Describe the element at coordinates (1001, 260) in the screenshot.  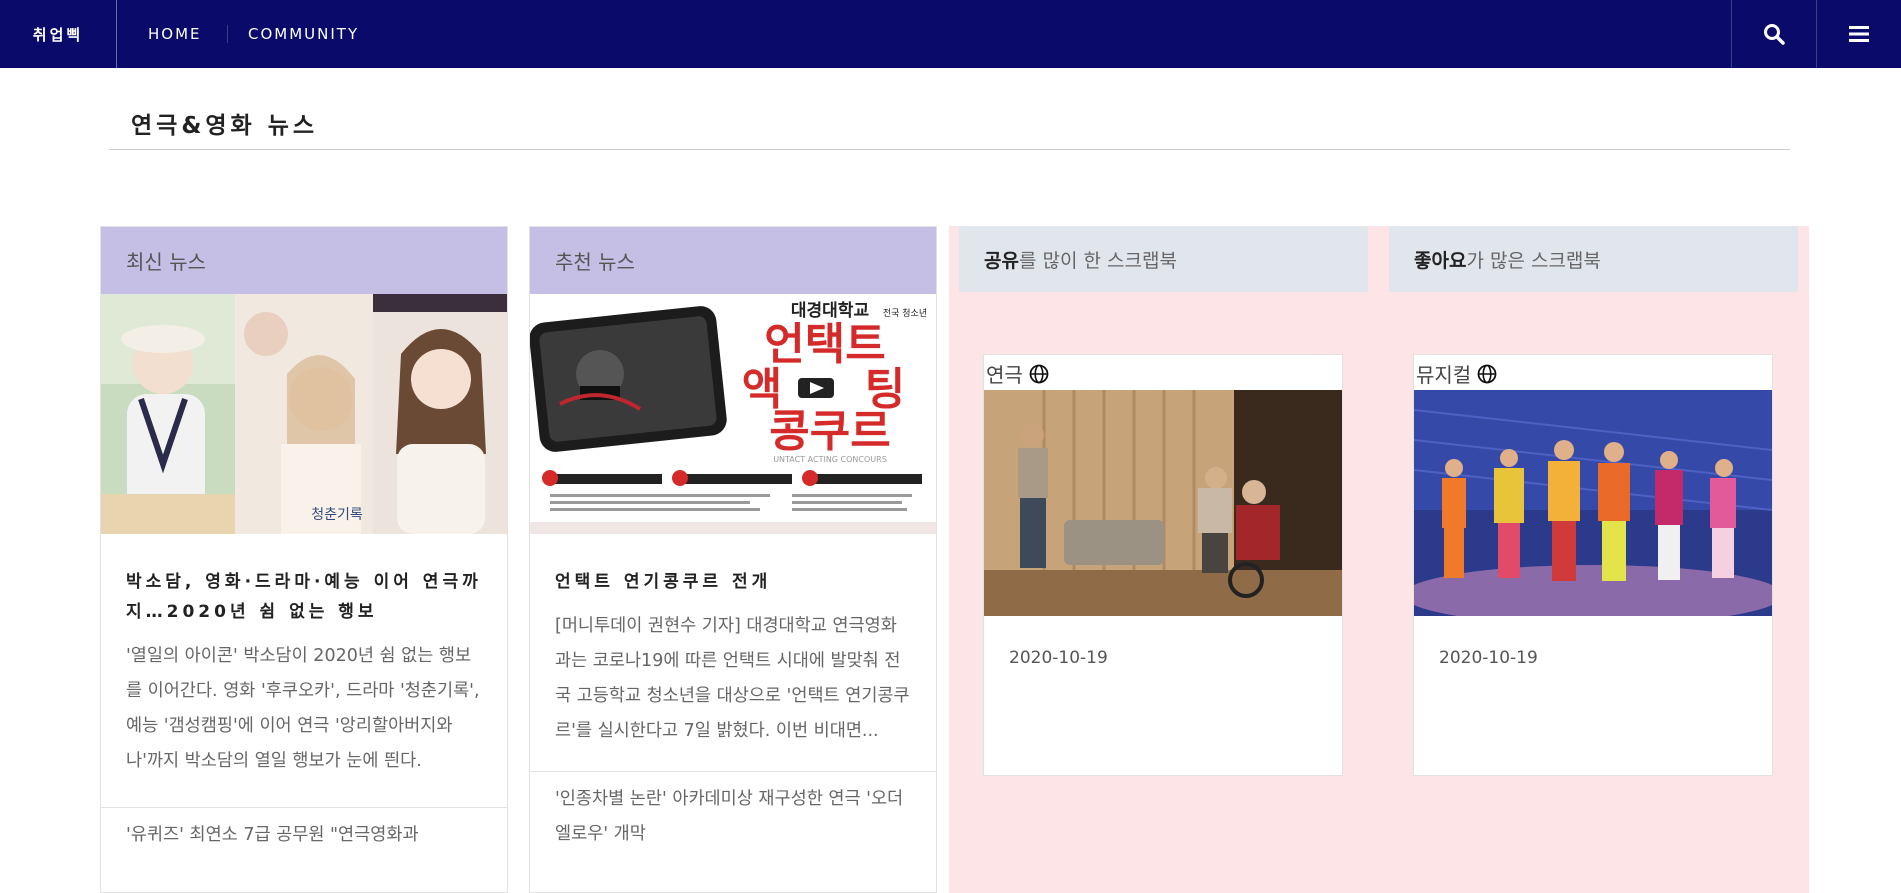
I see `shared-header-bold: 공유` at that location.